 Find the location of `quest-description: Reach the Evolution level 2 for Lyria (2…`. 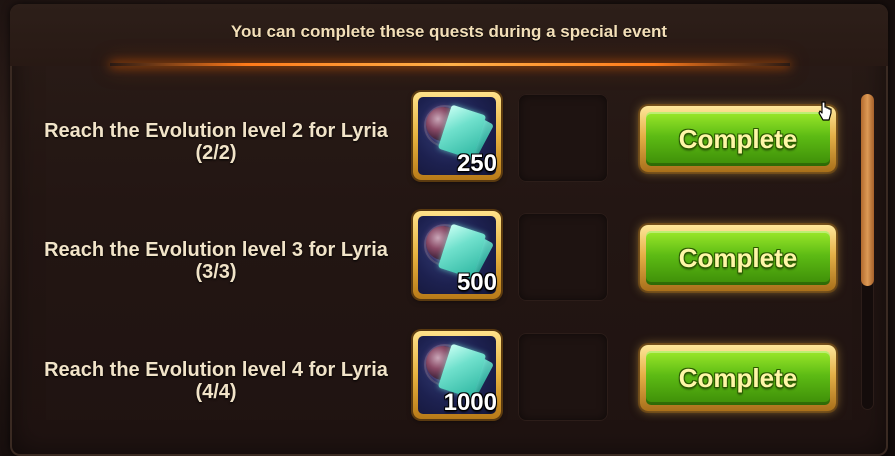

quest-description: Reach the Evolution level 2 for Lyria (2… is located at coordinates (216, 142).